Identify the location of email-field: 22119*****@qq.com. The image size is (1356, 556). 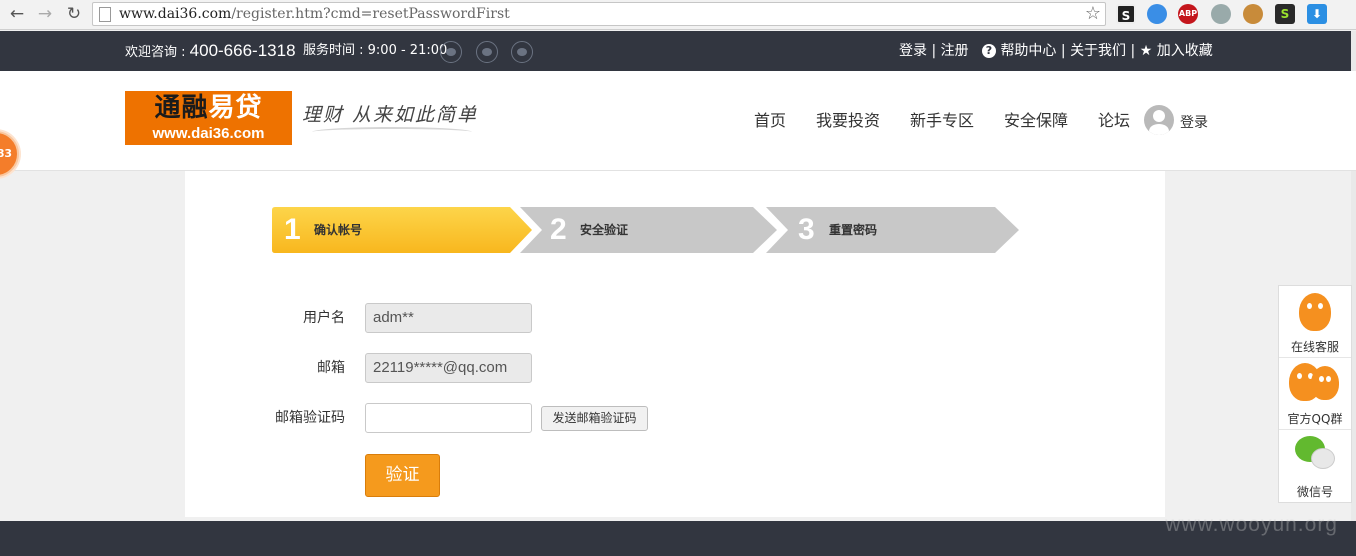
(448, 368).